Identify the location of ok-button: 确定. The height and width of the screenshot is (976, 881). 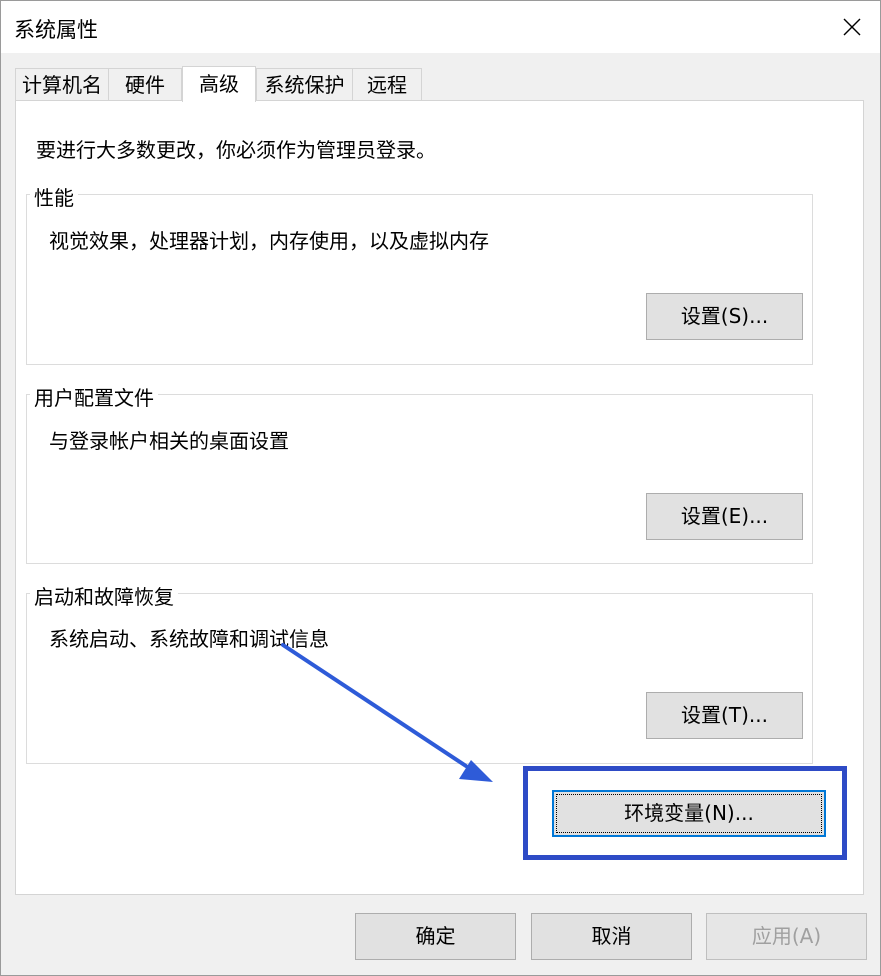
(435, 936).